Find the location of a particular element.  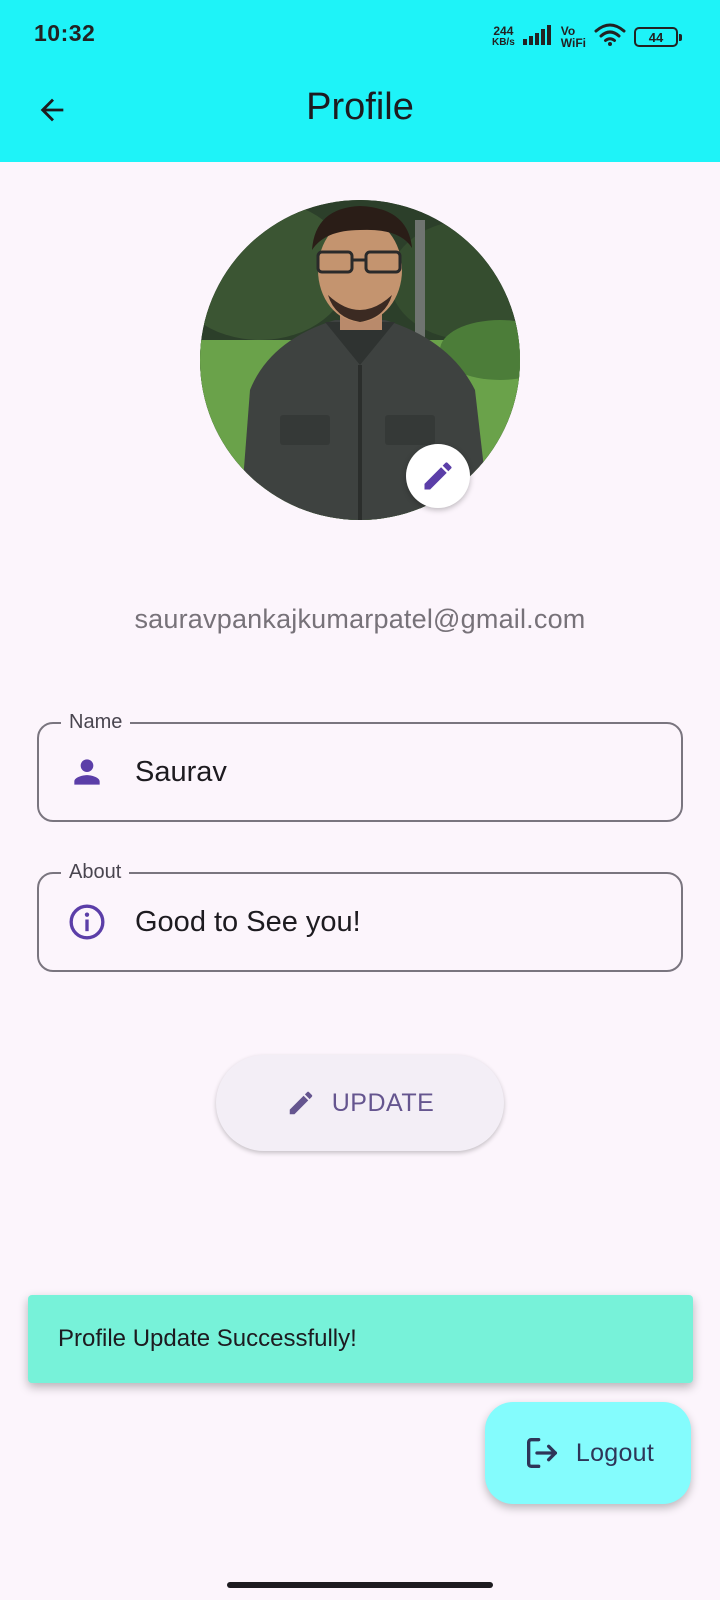

update-button-label: UPDATE is located at coordinates (383, 1102).